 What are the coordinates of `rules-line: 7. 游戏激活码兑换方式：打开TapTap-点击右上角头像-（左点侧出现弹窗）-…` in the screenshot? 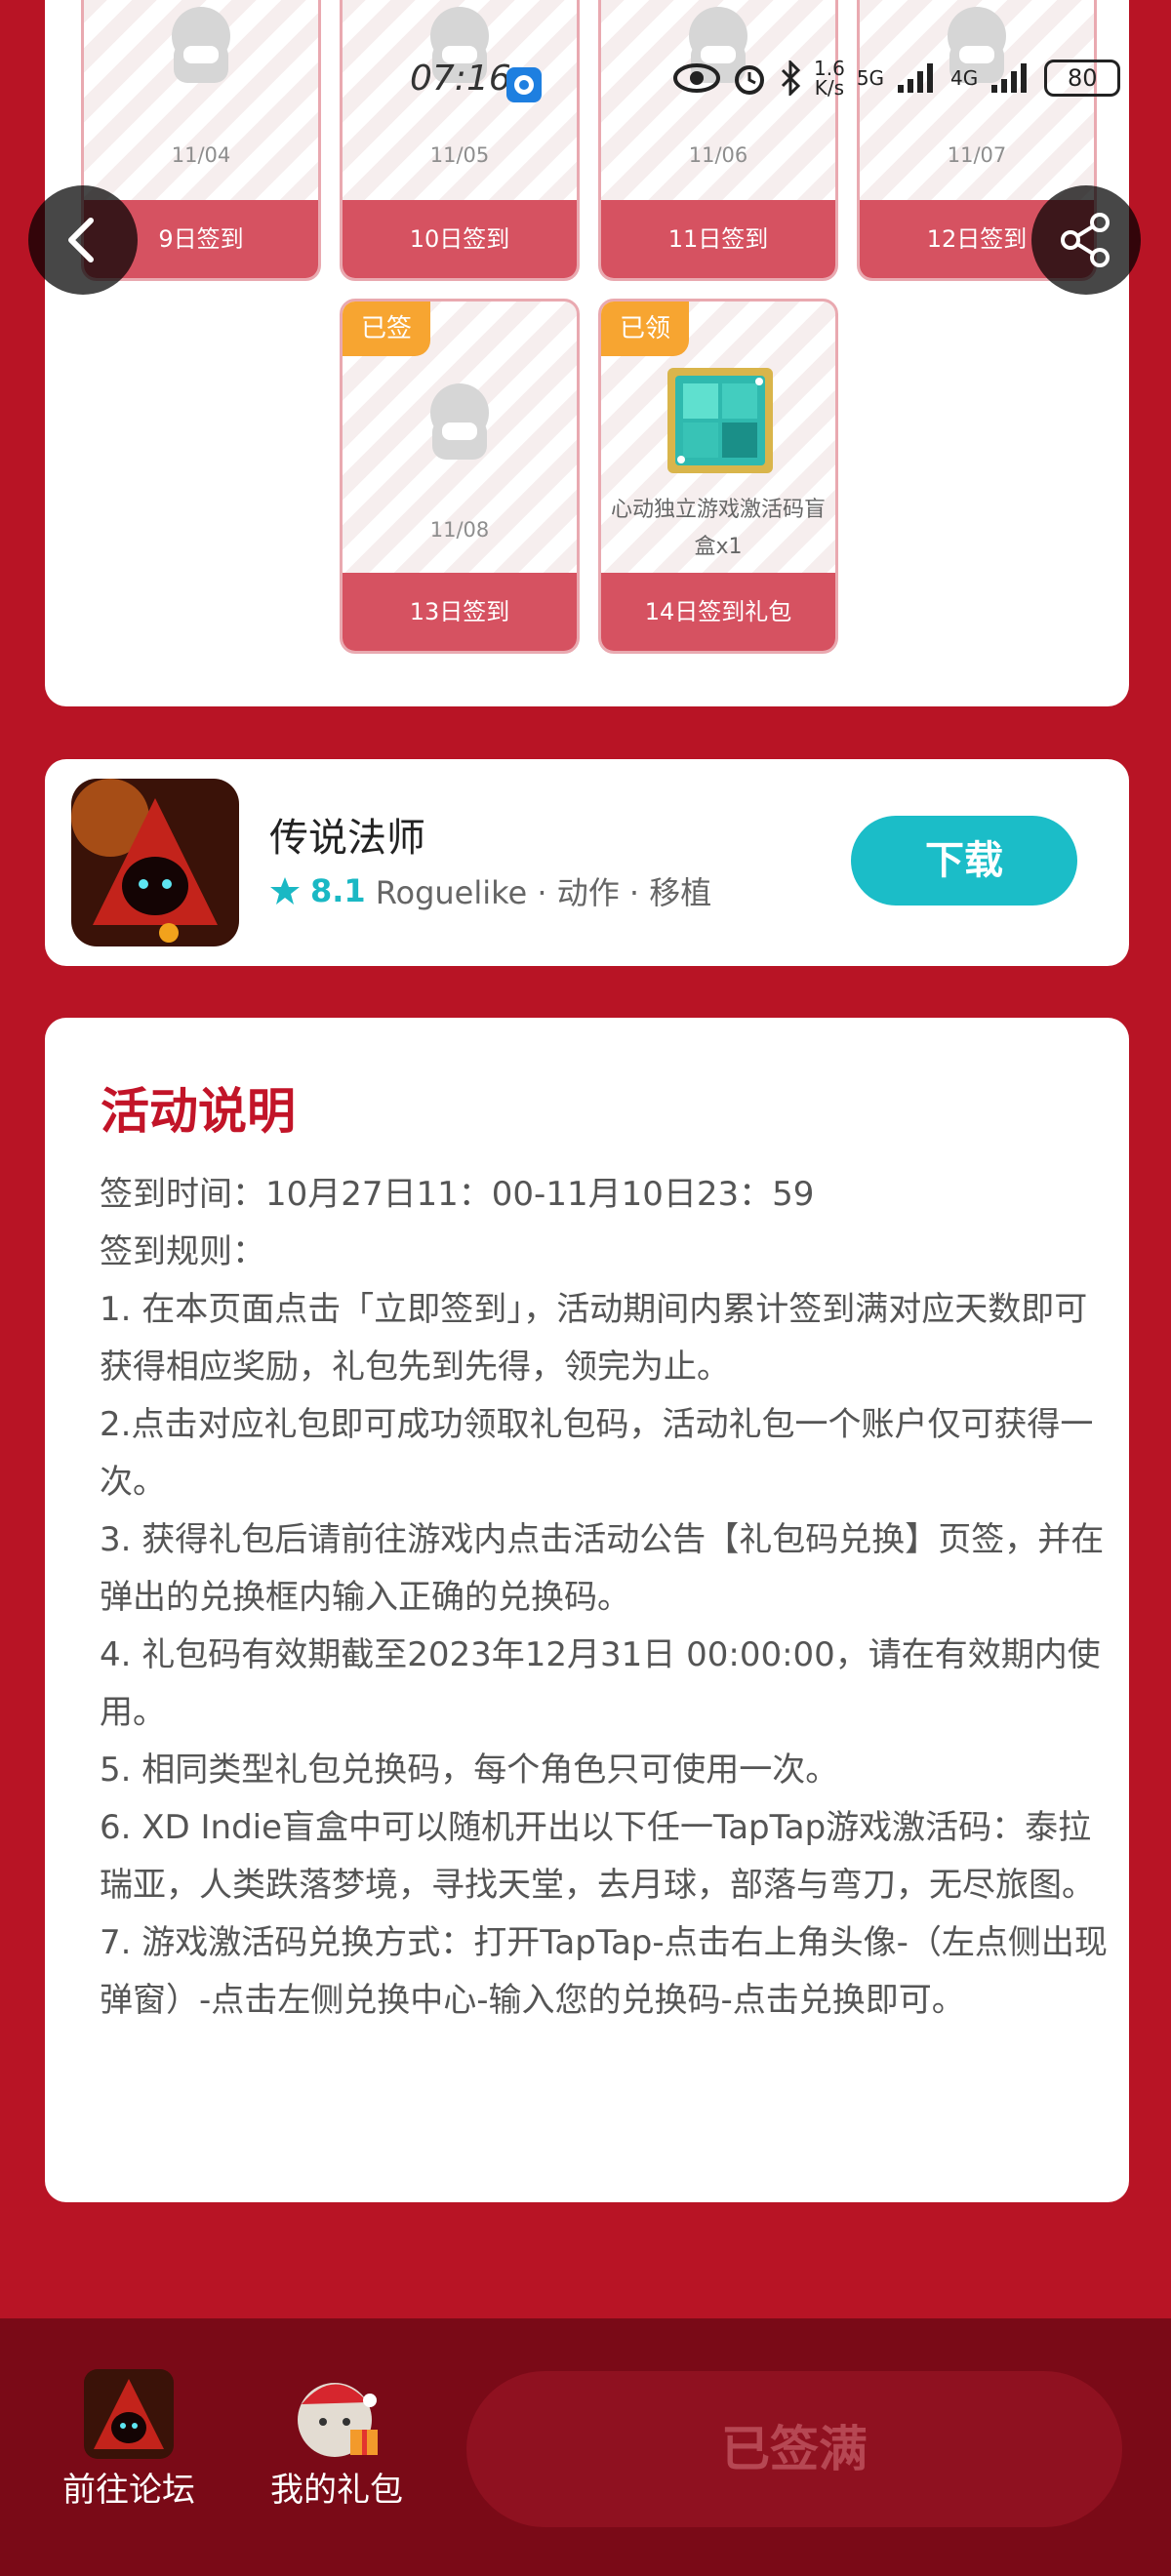 It's located at (604, 1971).